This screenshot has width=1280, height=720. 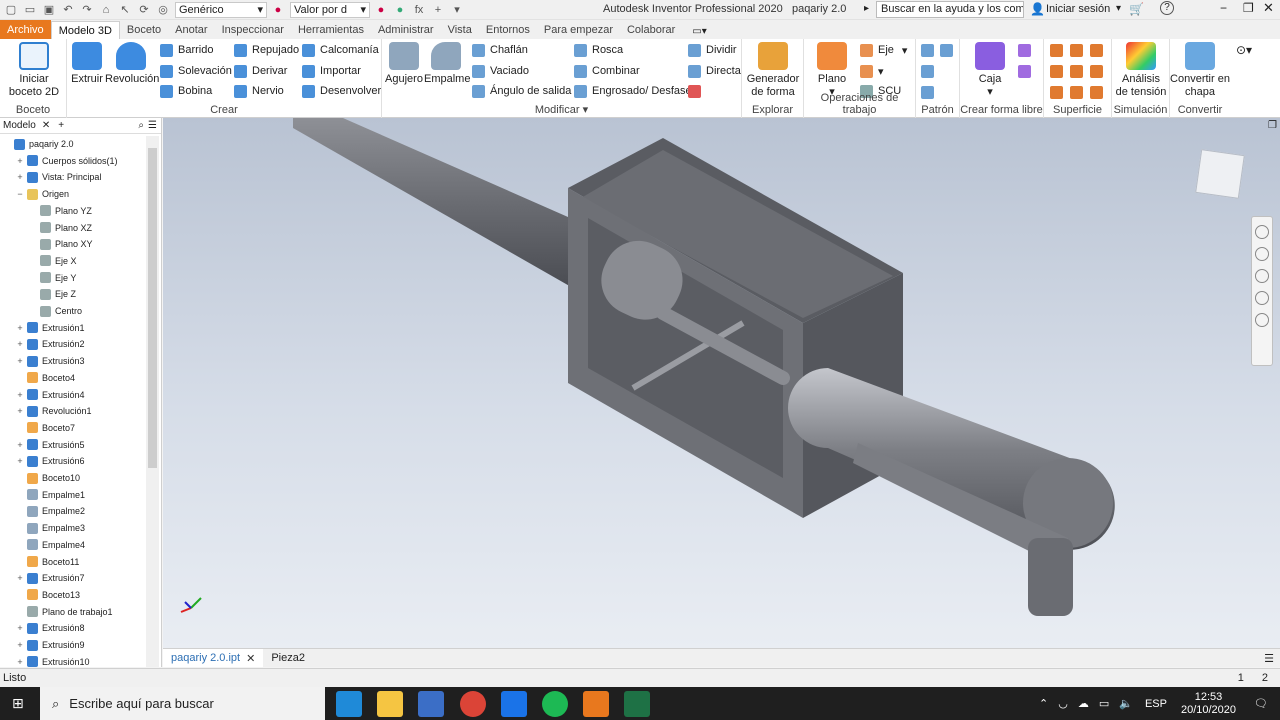 What do you see at coordinates (500, 71) in the screenshot?
I see `shell-button: Vaciado` at bounding box center [500, 71].